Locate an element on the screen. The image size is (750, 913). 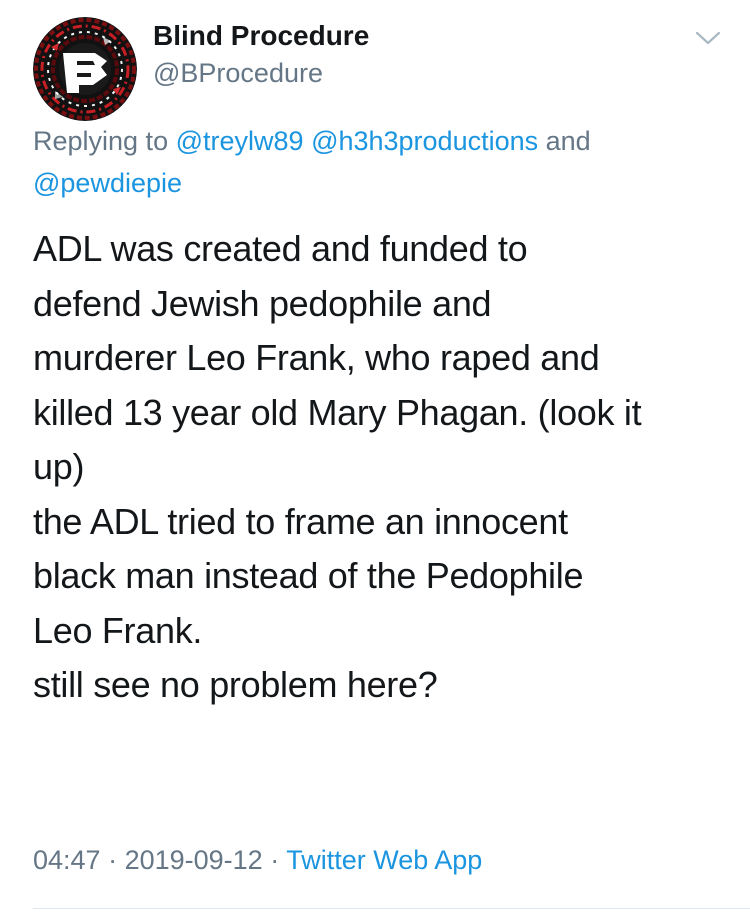
bp-logo-avatar-icon is located at coordinates (85, 69).